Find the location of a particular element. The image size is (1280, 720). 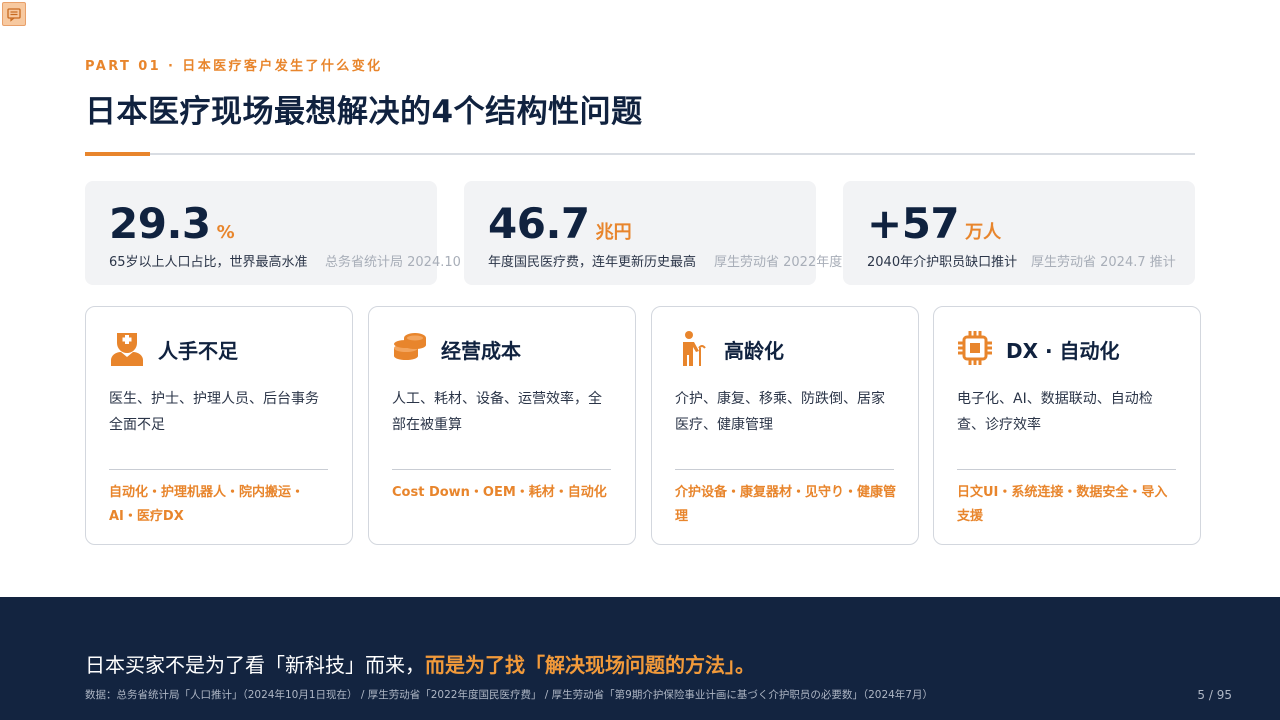

stat-description: 2040年介护职员缺口推计 is located at coordinates (942, 262).